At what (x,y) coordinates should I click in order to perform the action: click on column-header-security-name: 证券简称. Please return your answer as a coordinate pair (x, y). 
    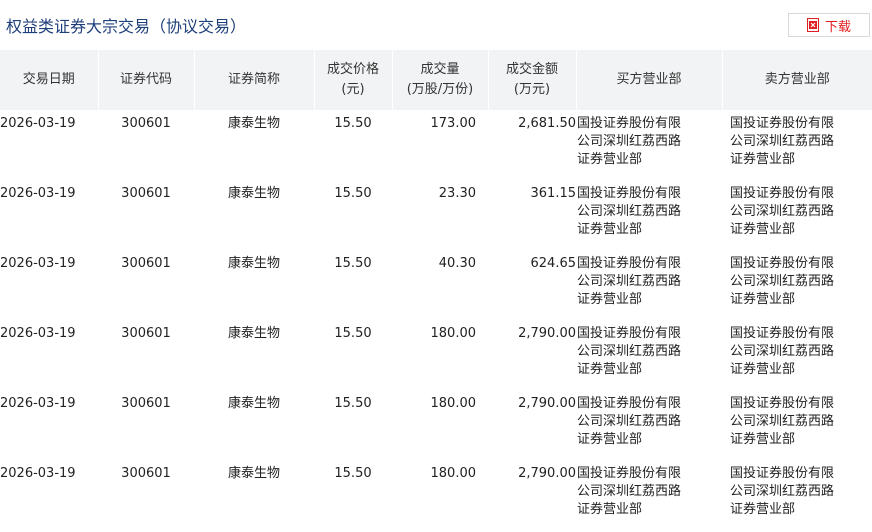
    Looking at the image, I should click on (253, 80).